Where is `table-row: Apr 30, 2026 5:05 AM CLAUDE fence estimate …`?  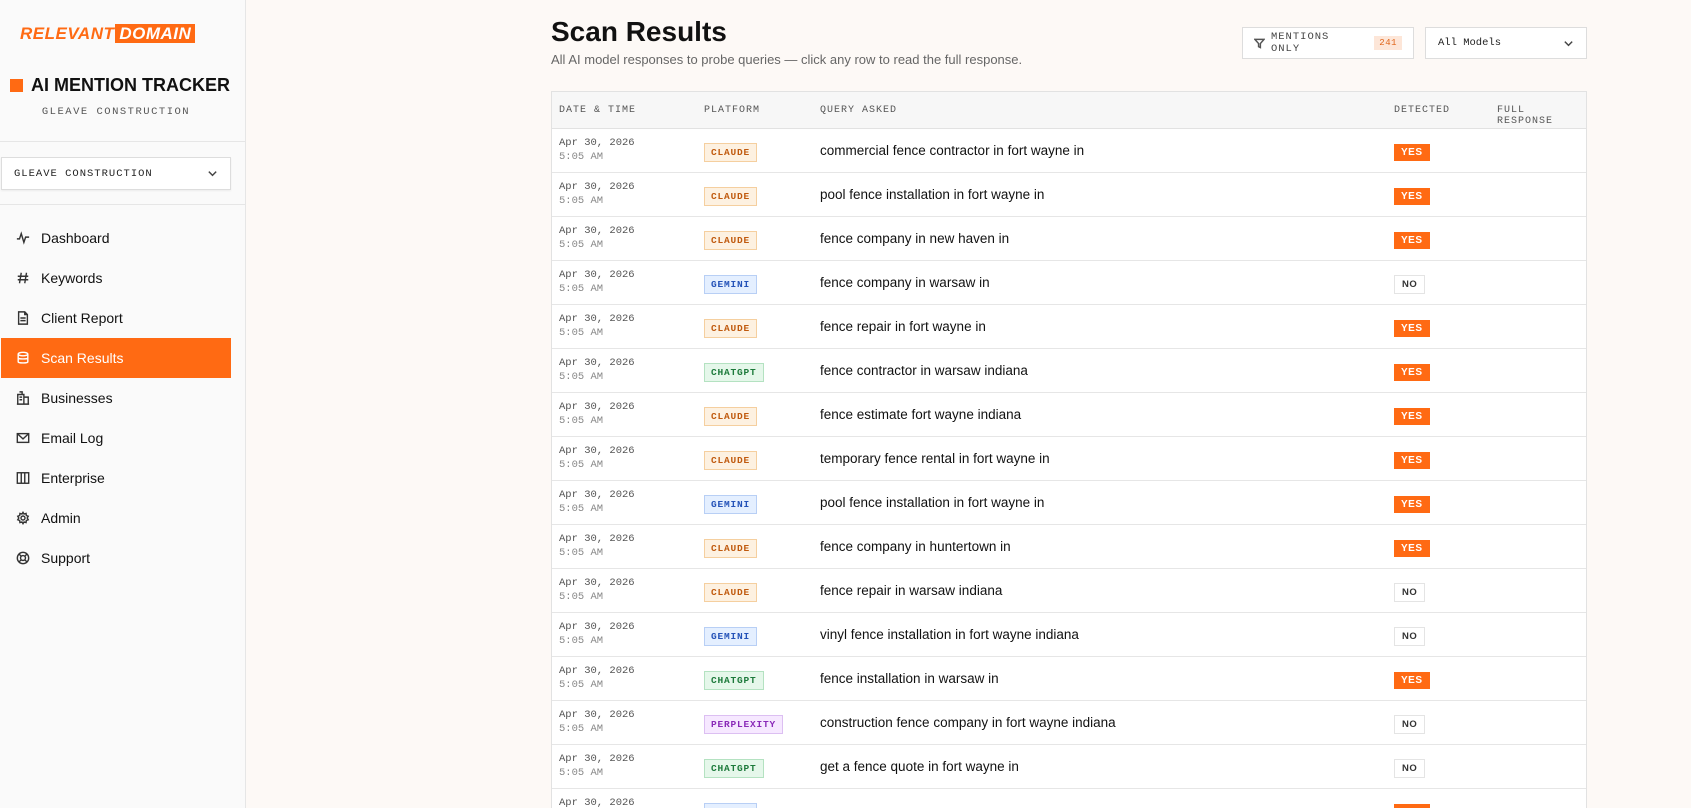 table-row: Apr 30, 2026 5:05 AM CLAUDE fence estimate … is located at coordinates (1069, 415).